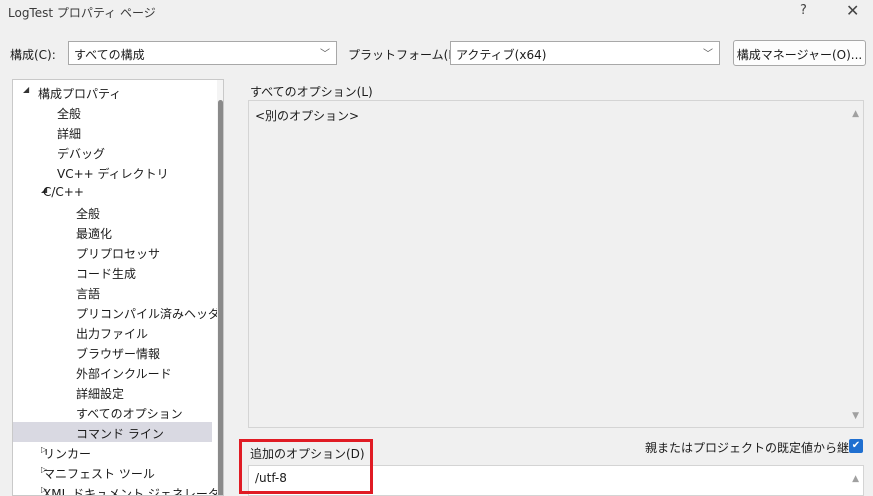 The height and width of the screenshot is (496, 873). I want to click on tree-item-label: 外部インクルード, so click(124, 374).